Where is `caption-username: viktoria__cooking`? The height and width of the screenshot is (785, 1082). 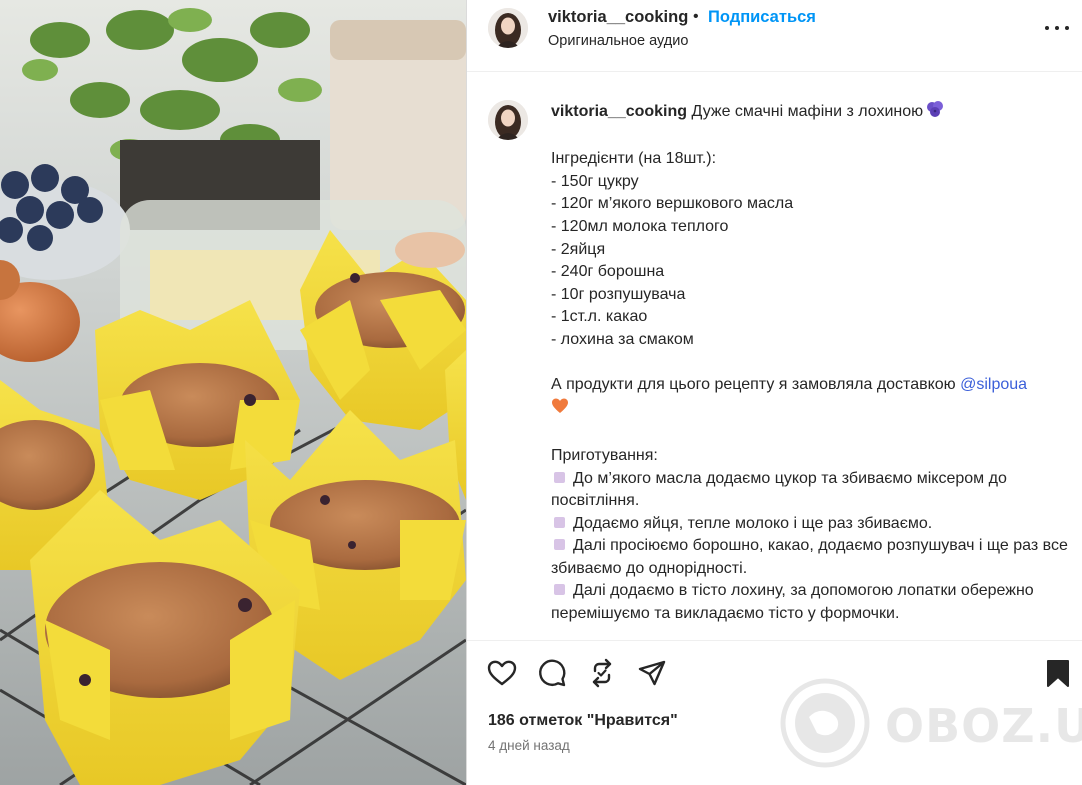 caption-username: viktoria__cooking is located at coordinates (619, 111).